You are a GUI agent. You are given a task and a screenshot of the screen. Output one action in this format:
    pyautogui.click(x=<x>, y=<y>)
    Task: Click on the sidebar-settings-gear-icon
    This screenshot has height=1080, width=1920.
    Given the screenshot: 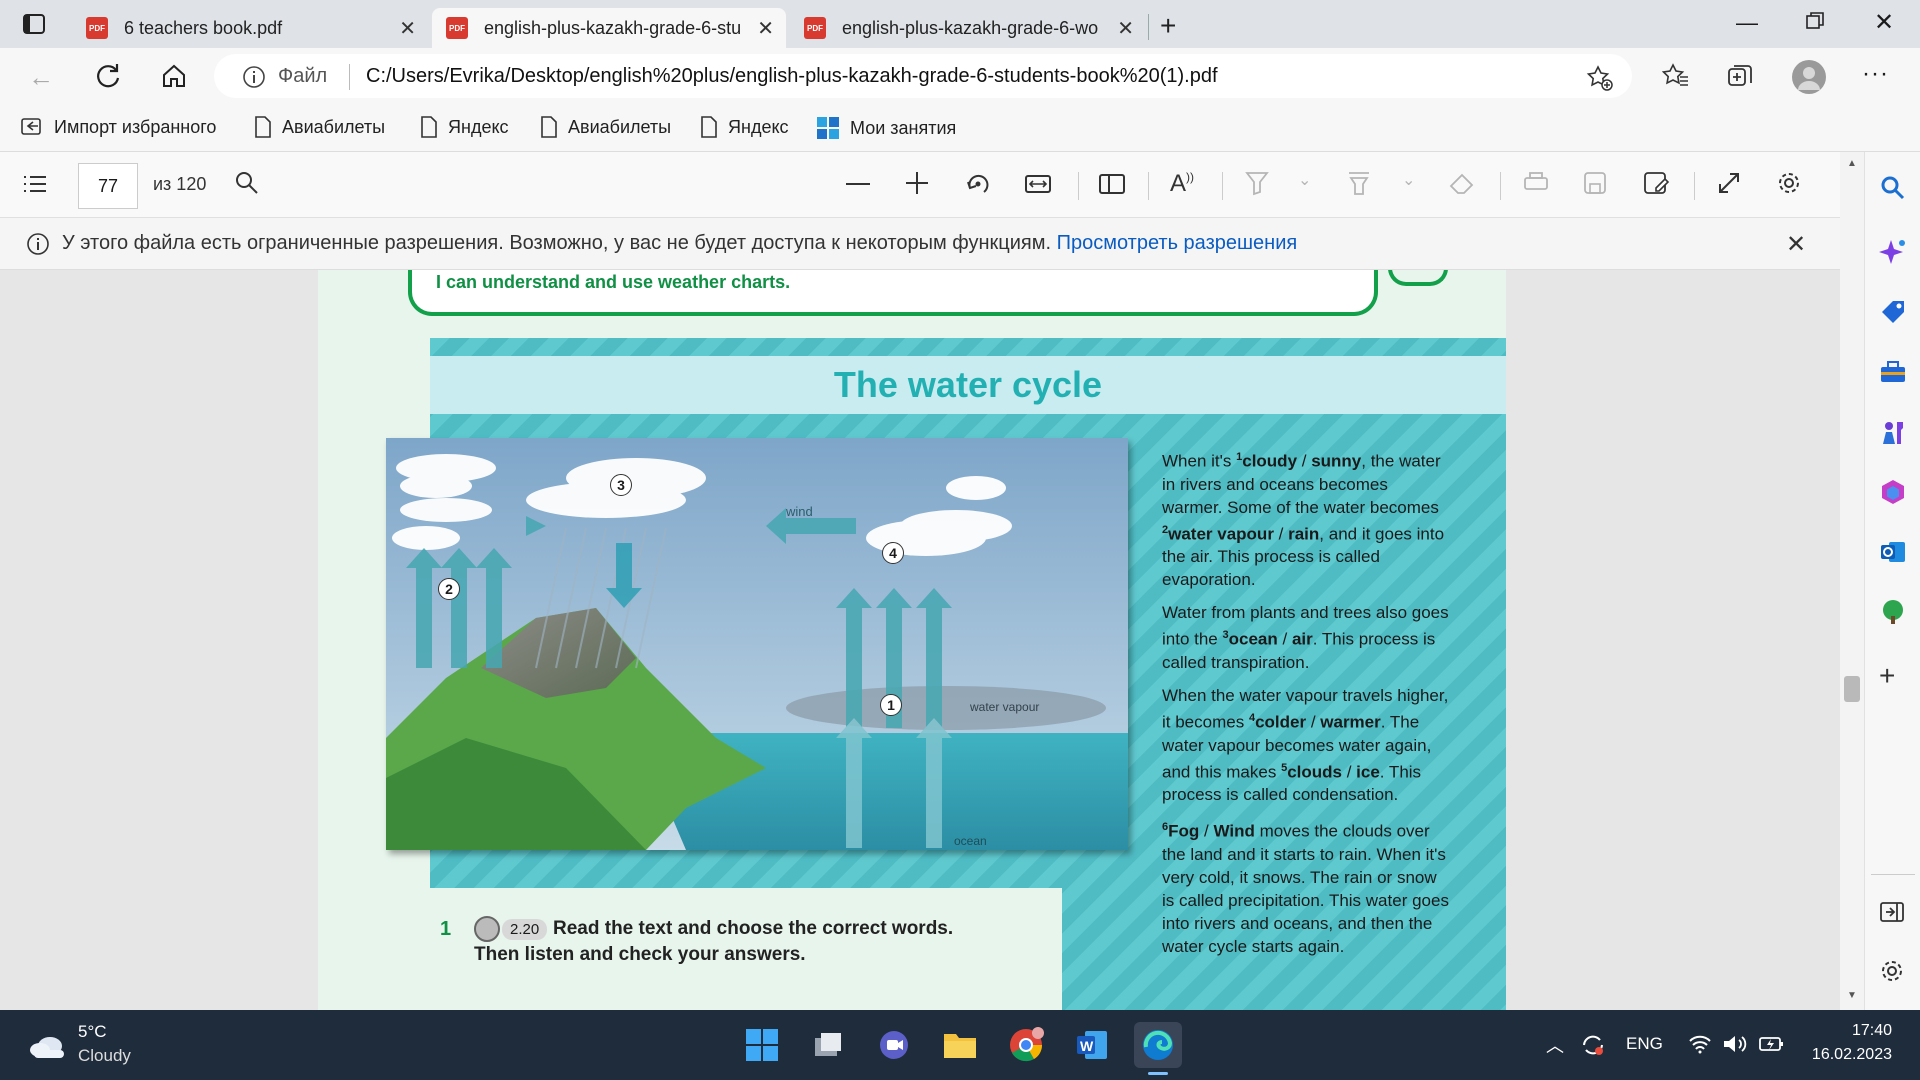 What is the action you would take?
    pyautogui.click(x=1892, y=971)
    